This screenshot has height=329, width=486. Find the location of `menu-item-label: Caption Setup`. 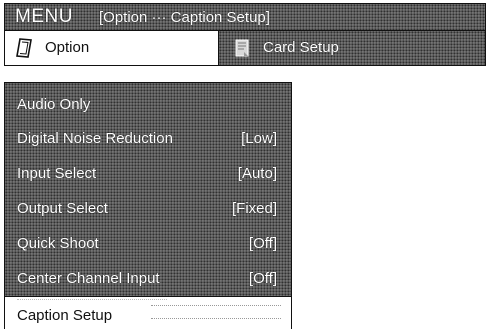

menu-item-label: Caption Setup is located at coordinates (65, 315).